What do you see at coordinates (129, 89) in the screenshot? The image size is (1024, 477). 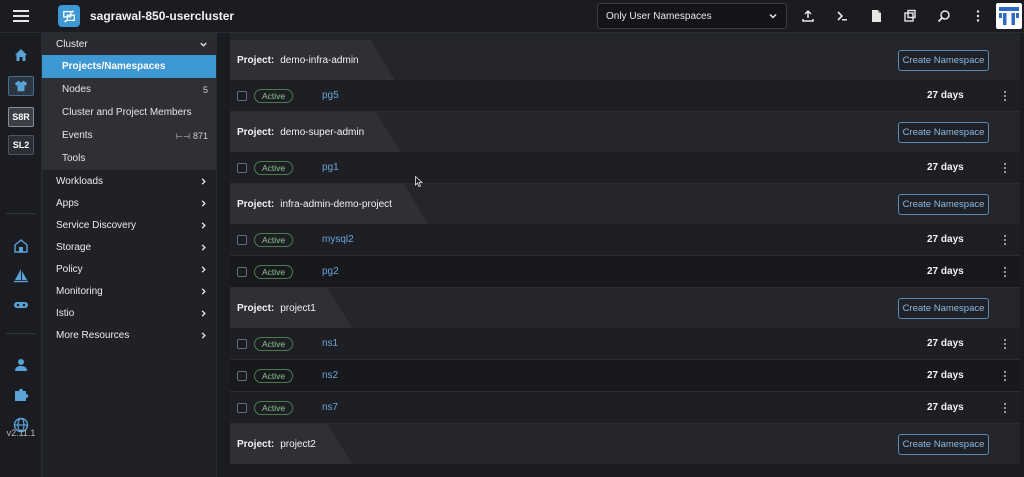 I see `nav-item-nodes: Nodes 5` at bounding box center [129, 89].